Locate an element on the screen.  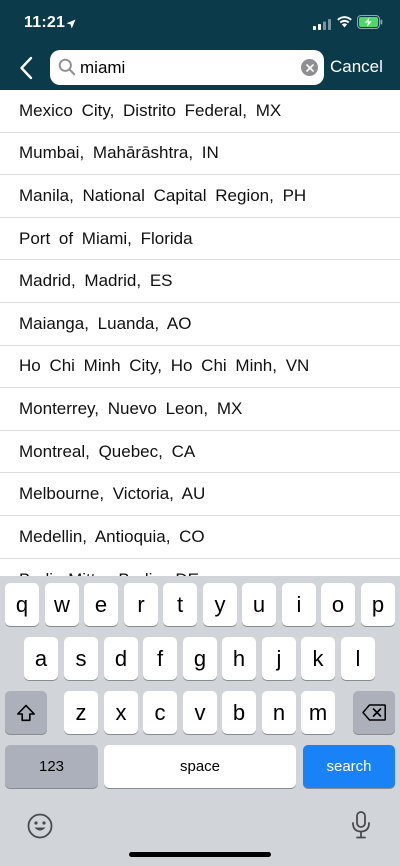
emoji-button is located at coordinates (40, 828).